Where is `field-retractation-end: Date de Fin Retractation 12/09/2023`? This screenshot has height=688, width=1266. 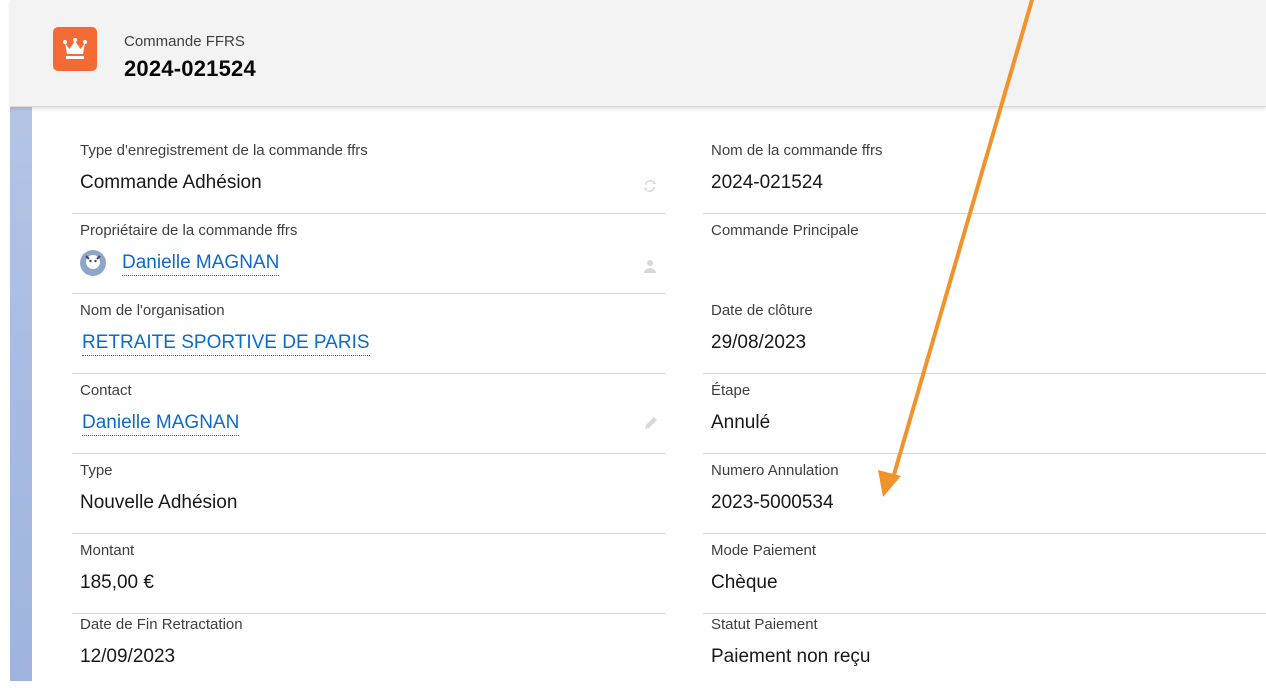 field-retractation-end: Date de Fin Retractation 12/09/2023 is located at coordinates (373, 648).